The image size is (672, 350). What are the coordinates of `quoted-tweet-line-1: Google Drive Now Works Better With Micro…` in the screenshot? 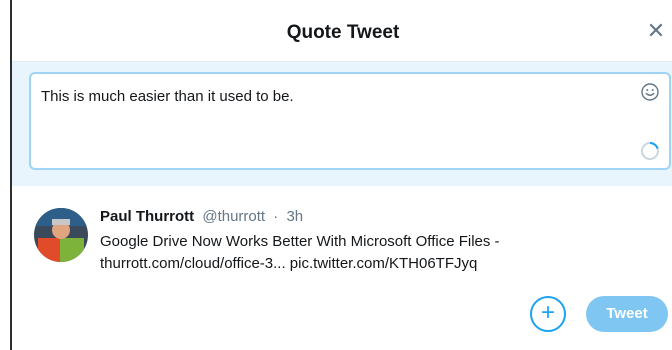 It's located at (300, 241).